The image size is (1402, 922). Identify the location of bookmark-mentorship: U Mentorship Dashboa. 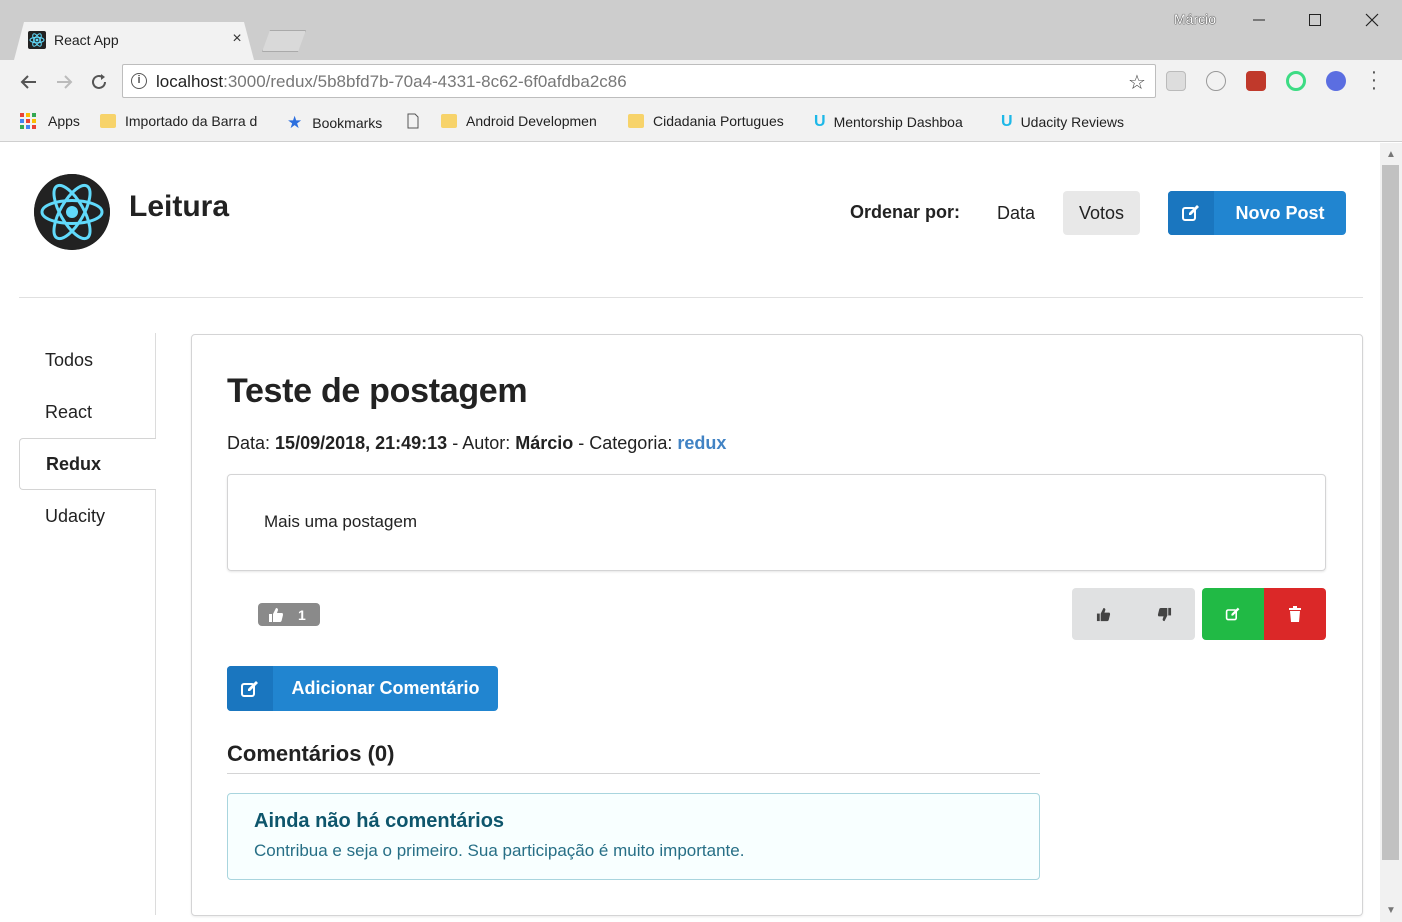
(888, 122).